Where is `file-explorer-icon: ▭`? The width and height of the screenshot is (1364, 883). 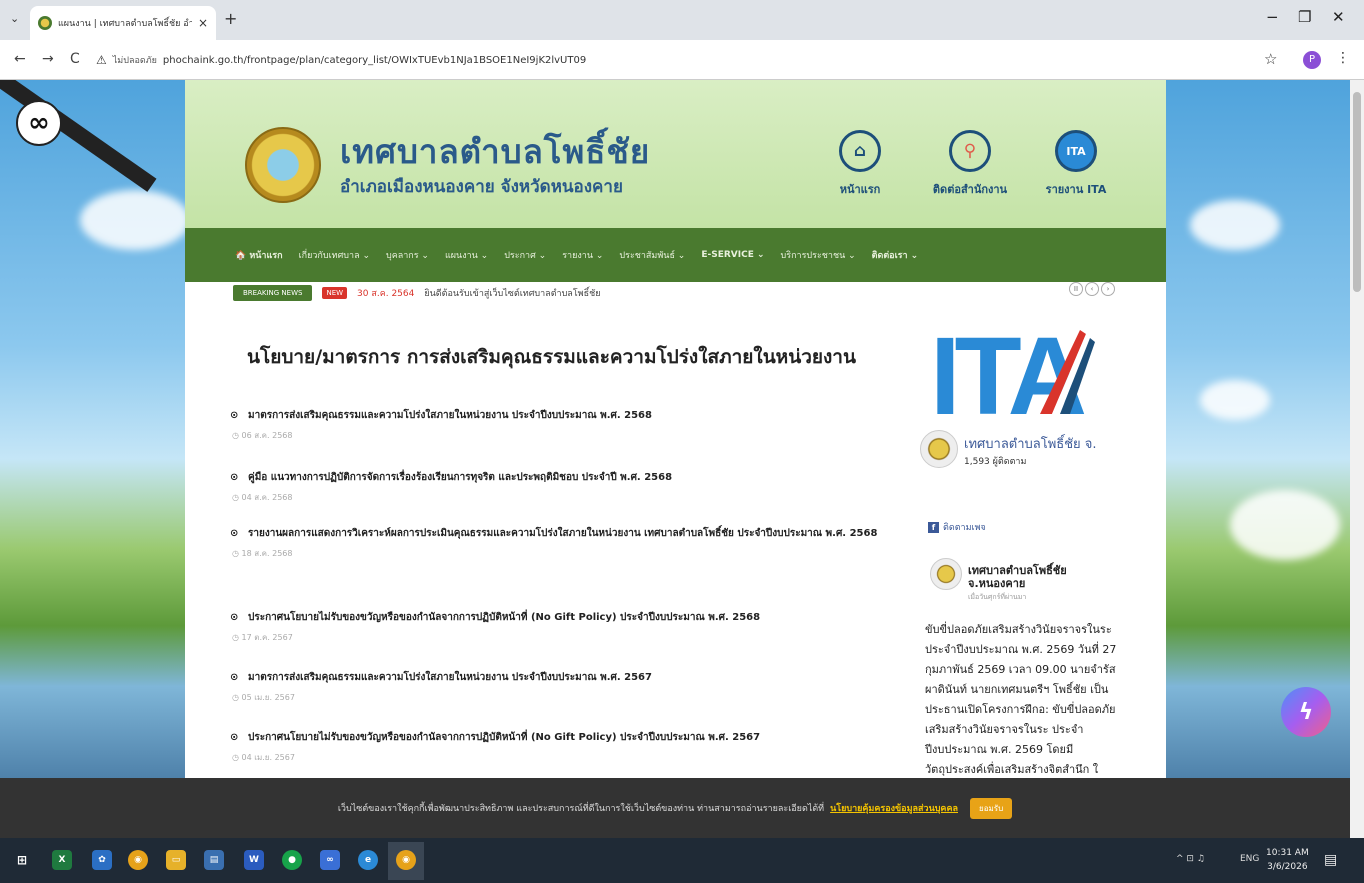
file-explorer-icon: ▭ is located at coordinates (176, 860).